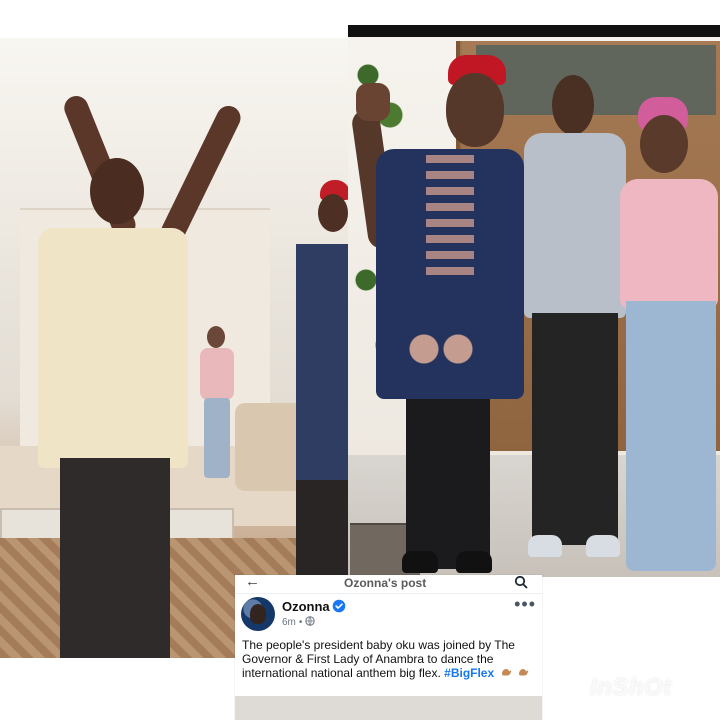  Describe the element at coordinates (289, 622) in the screenshot. I see `post-time: 6m` at that location.